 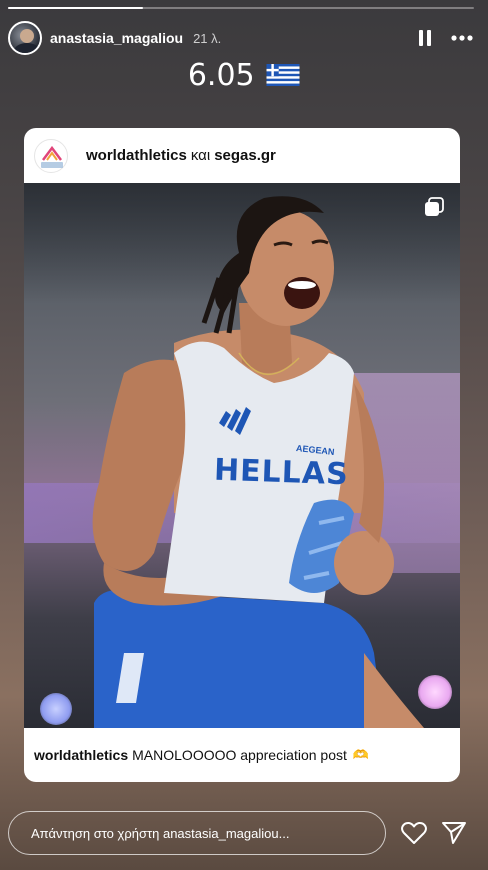 I want to click on jersey-text: HELLAS, so click(x=281, y=473).